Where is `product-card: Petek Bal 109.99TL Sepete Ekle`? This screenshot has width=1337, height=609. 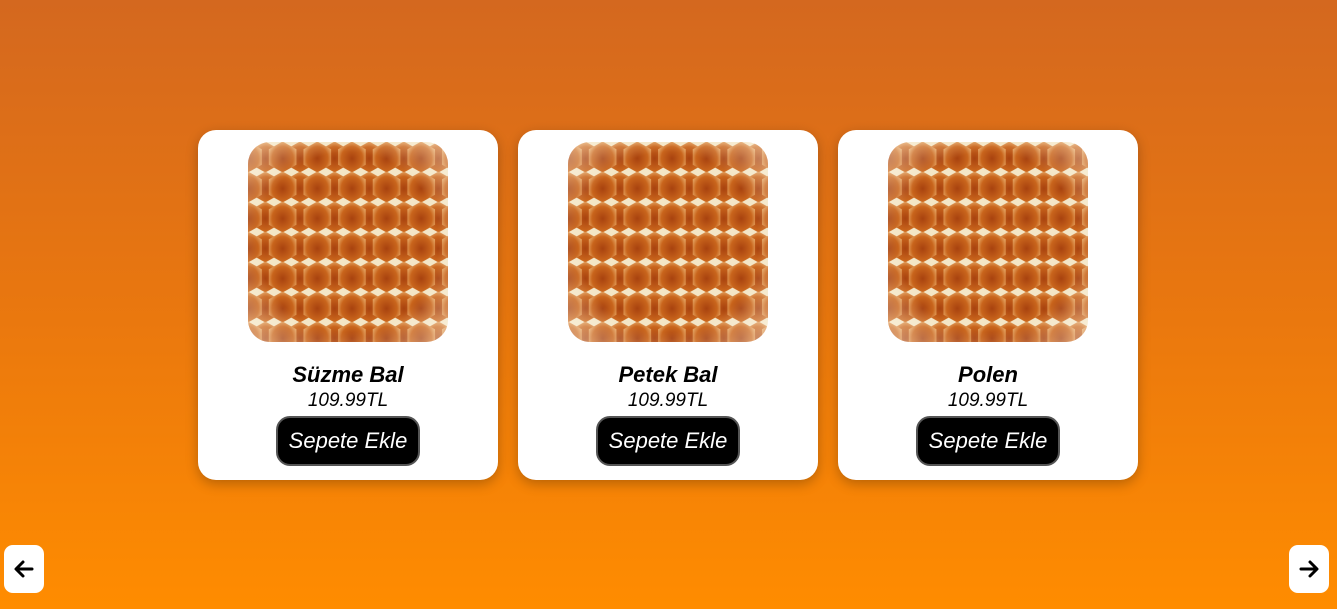
product-card: Petek Bal 109.99TL Sepete Ekle is located at coordinates (668, 305).